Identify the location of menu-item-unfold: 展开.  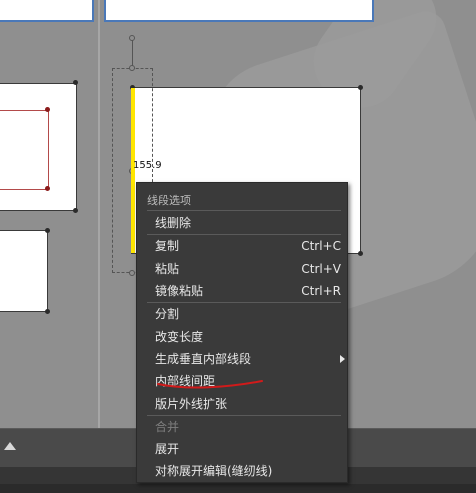
(248, 449).